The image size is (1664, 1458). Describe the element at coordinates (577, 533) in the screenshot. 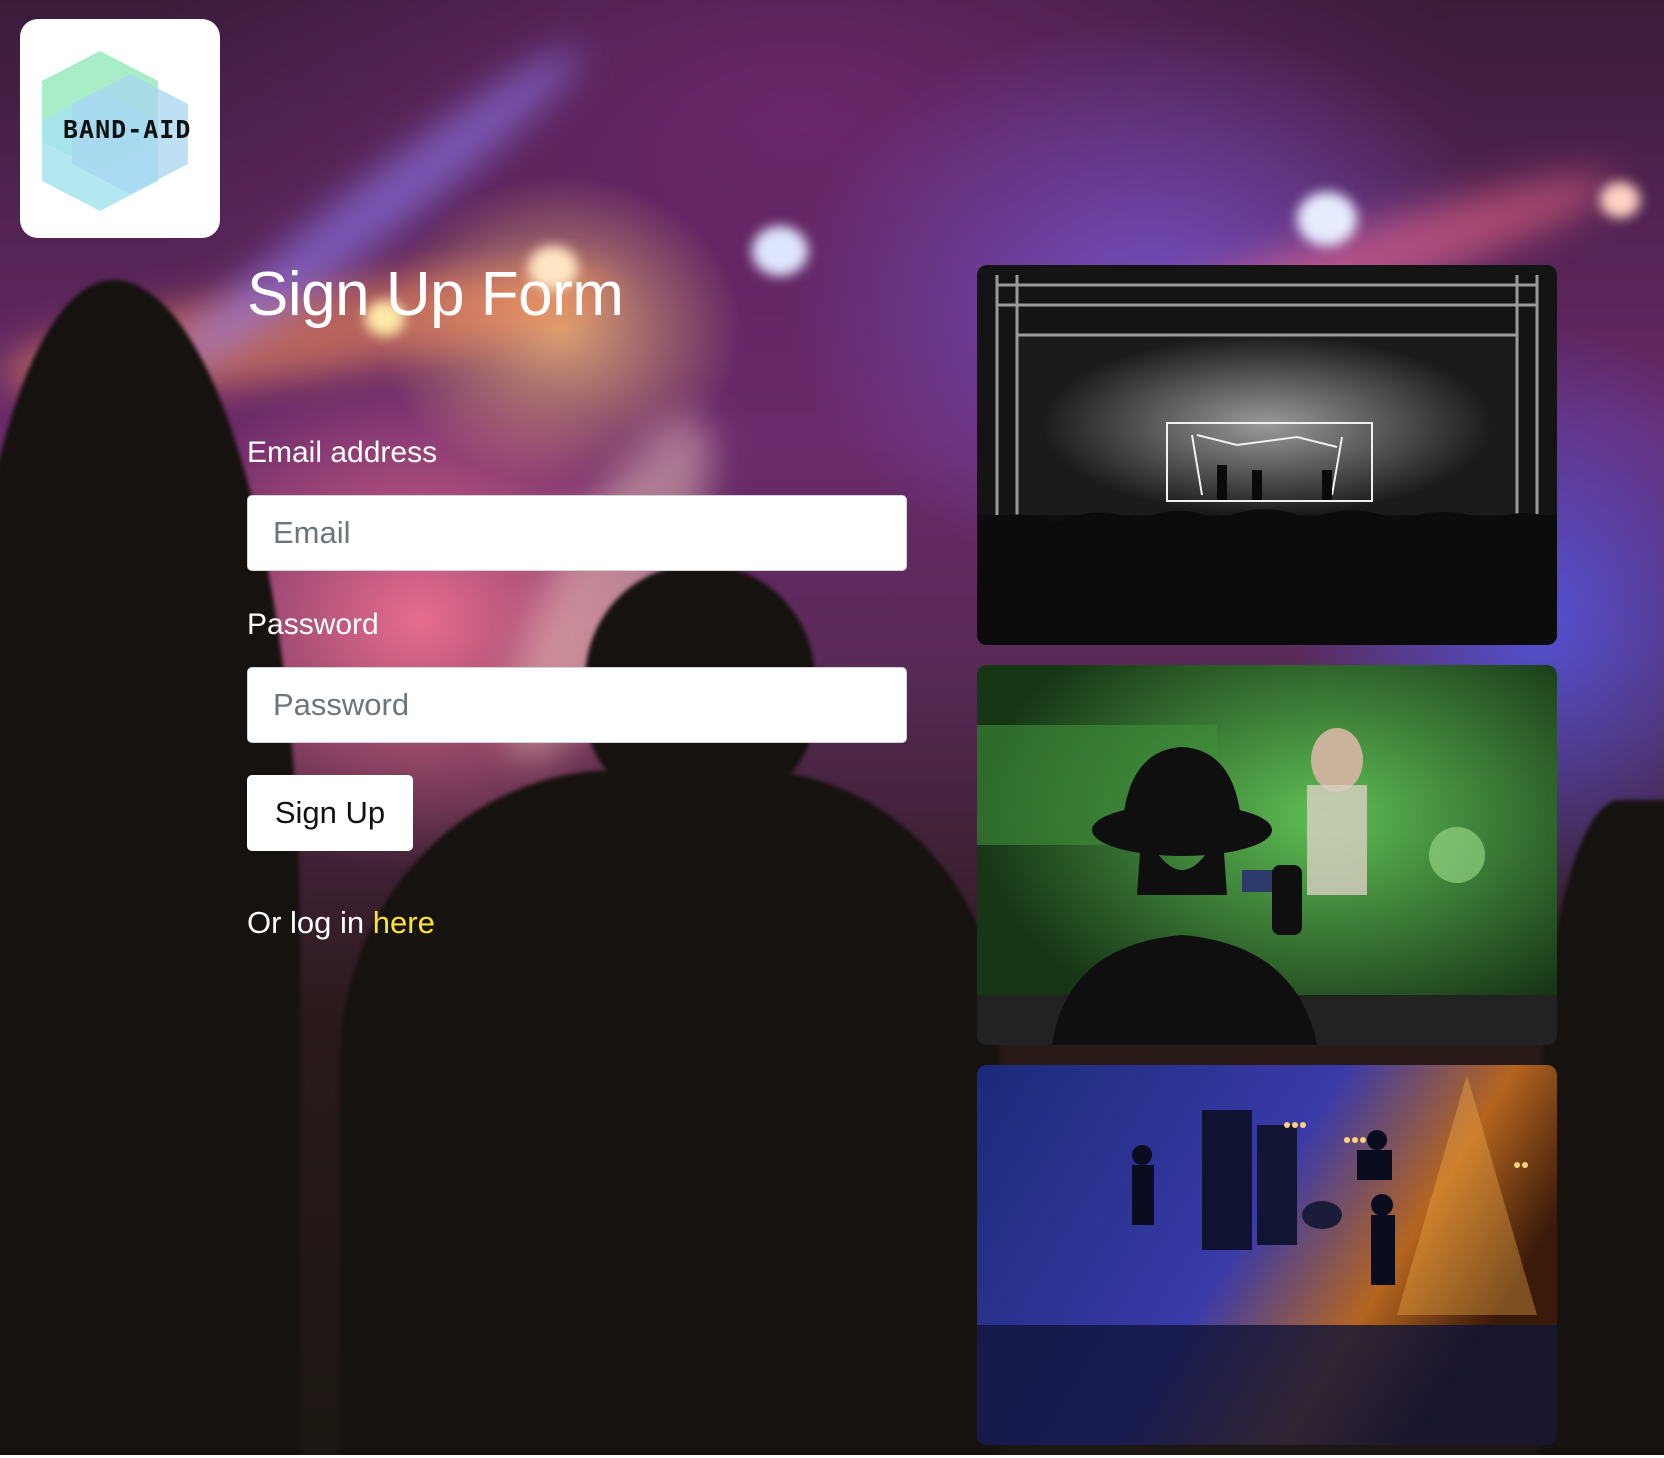

I see `email-input` at that location.